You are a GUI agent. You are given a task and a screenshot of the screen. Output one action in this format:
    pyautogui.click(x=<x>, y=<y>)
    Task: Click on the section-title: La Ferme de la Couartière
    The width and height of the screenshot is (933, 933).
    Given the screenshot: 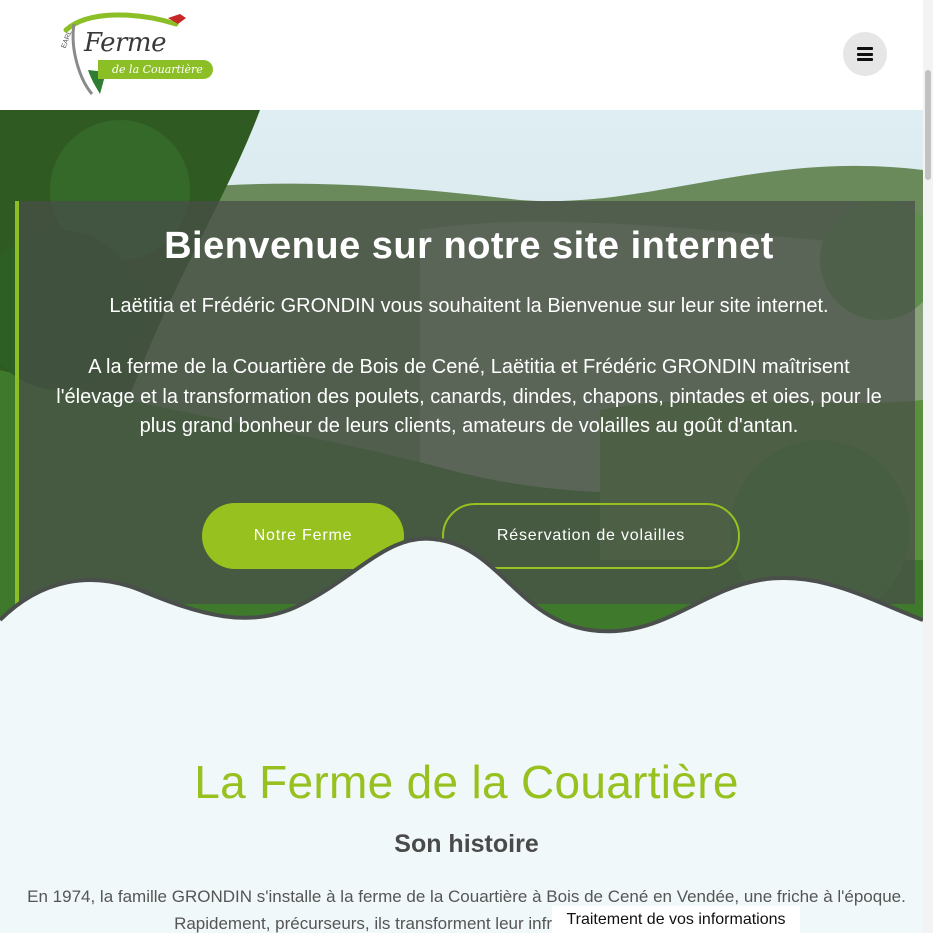 What is the action you would take?
    pyautogui.click(x=466, y=782)
    